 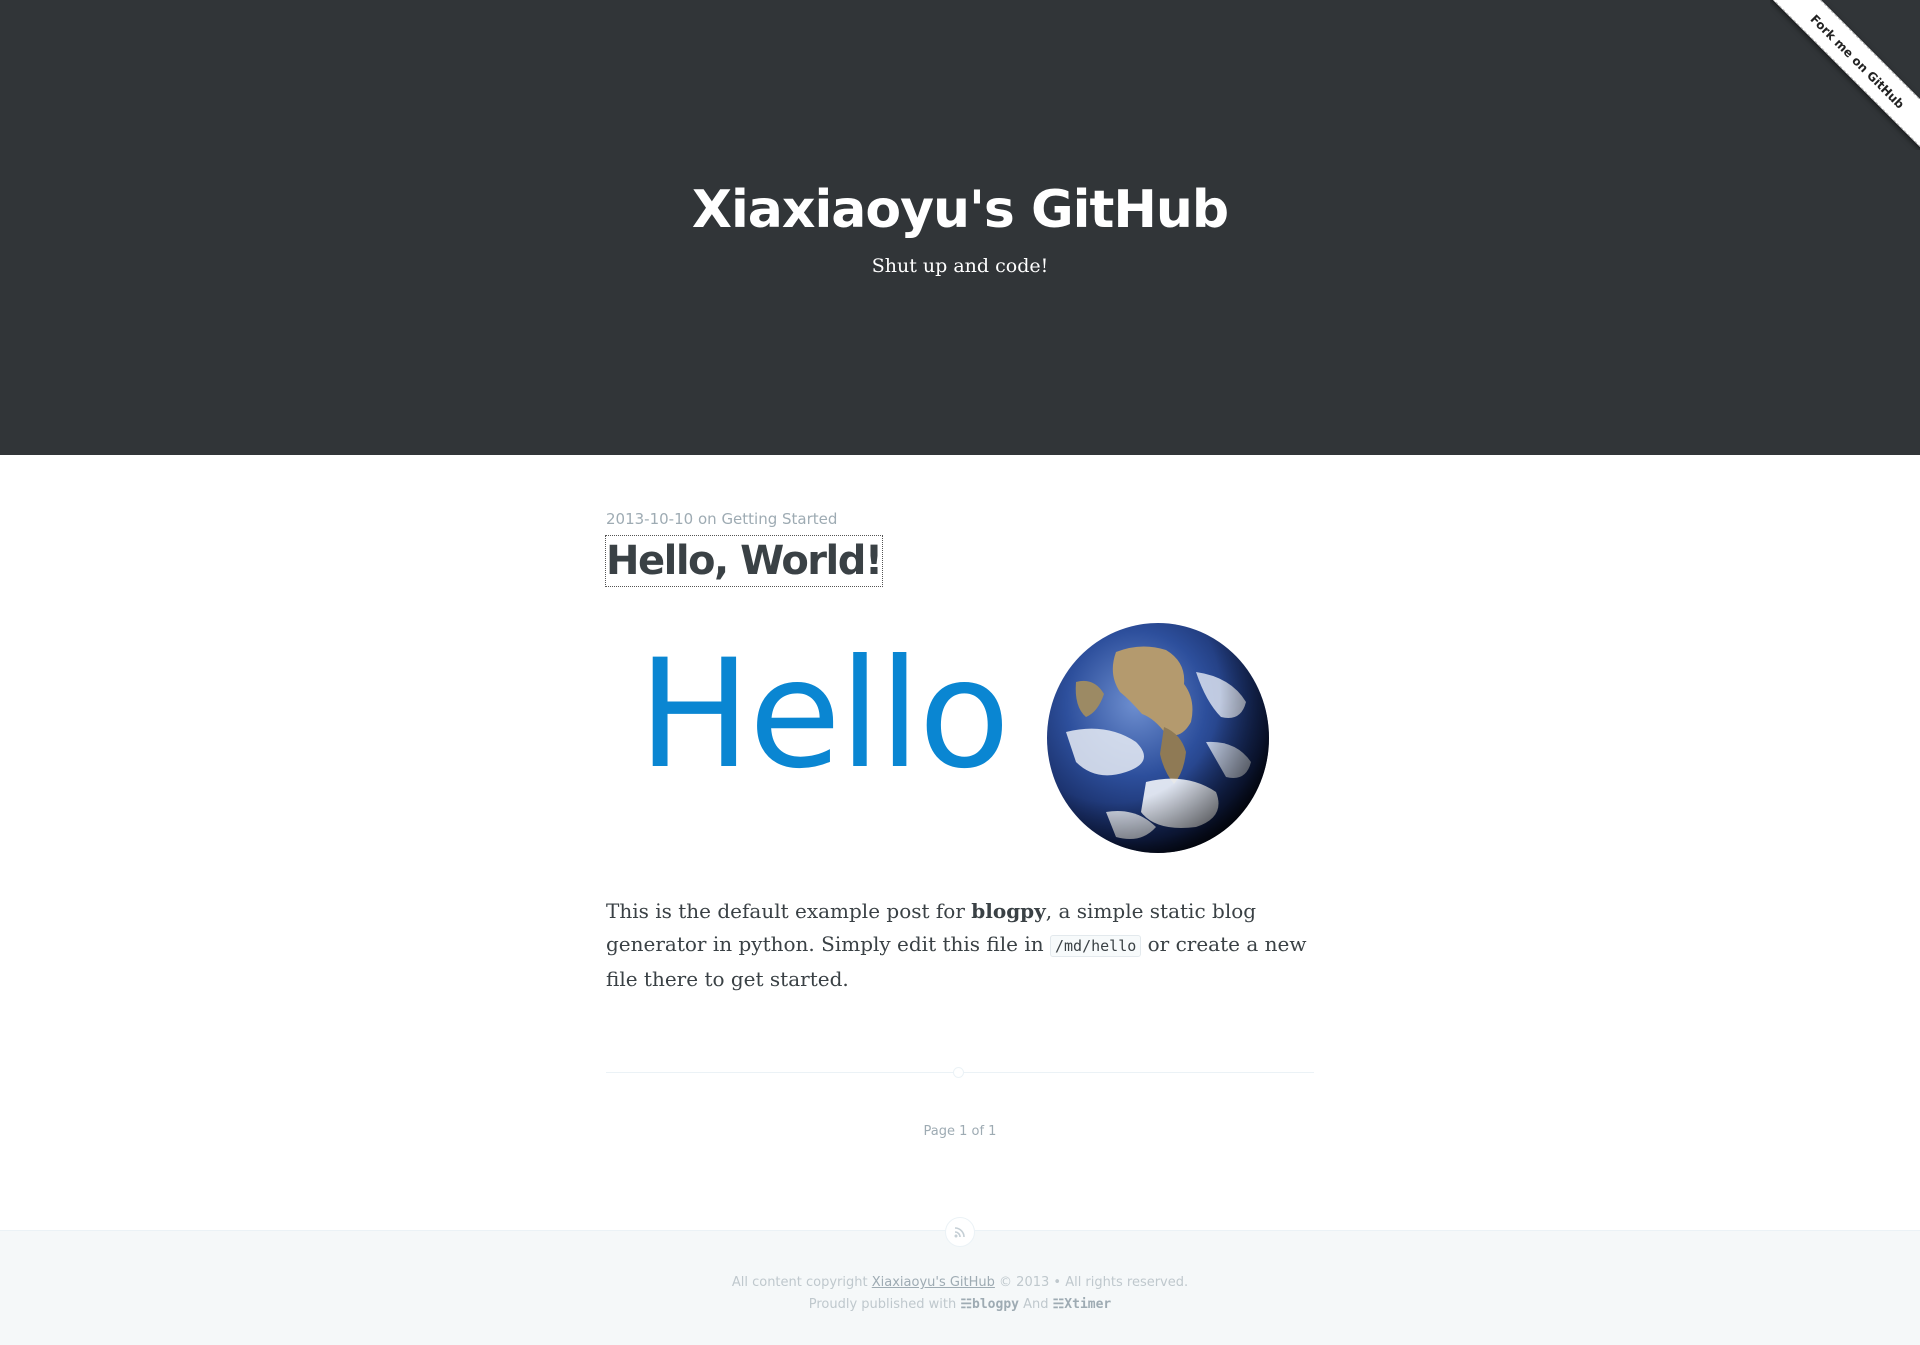 What do you see at coordinates (650, 519) in the screenshot?
I see `post-date: 2013-10-10` at bounding box center [650, 519].